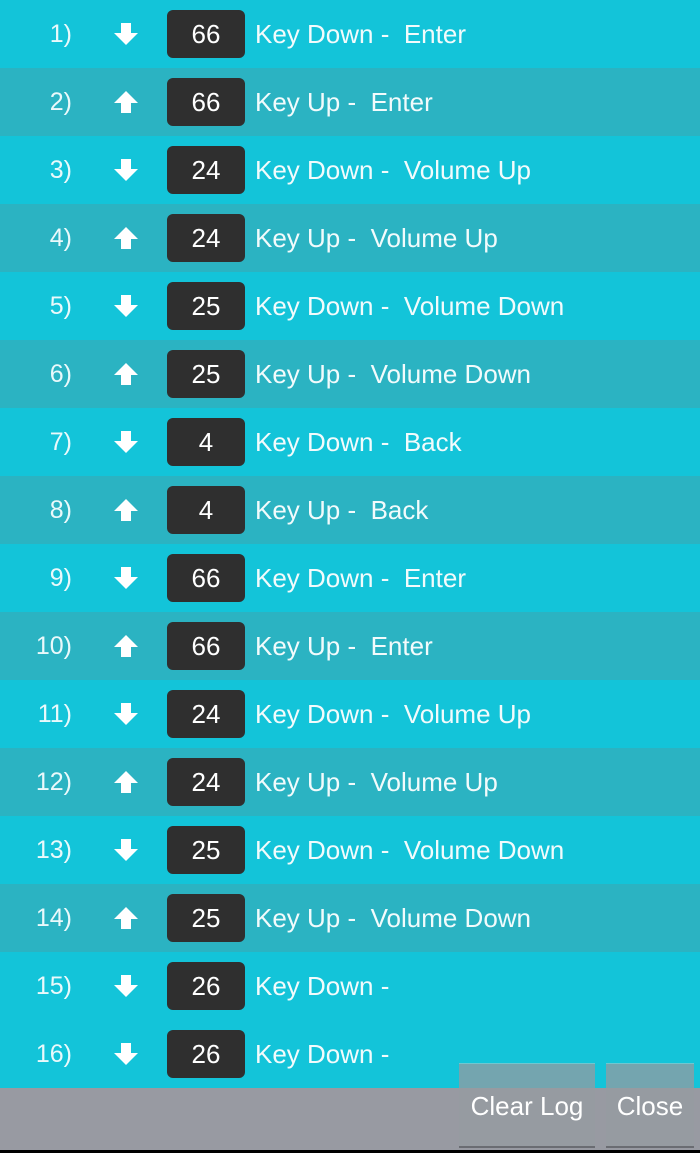 This screenshot has width=700, height=1153. I want to click on row-index: 3), so click(60, 170).